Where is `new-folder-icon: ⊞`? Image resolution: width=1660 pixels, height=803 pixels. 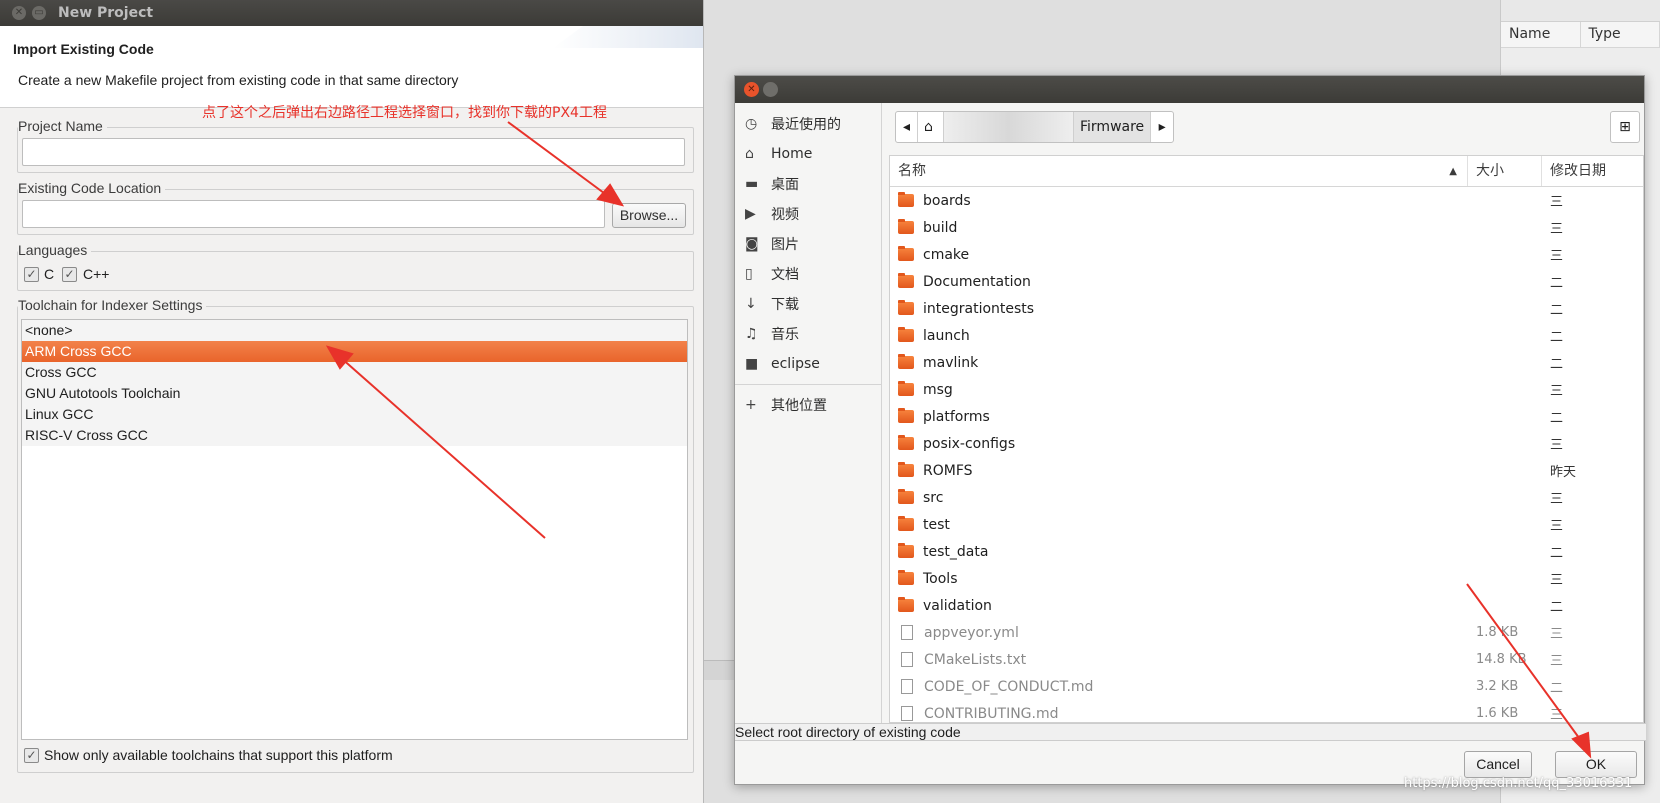
new-folder-icon: ⊞ is located at coordinates (1625, 127).